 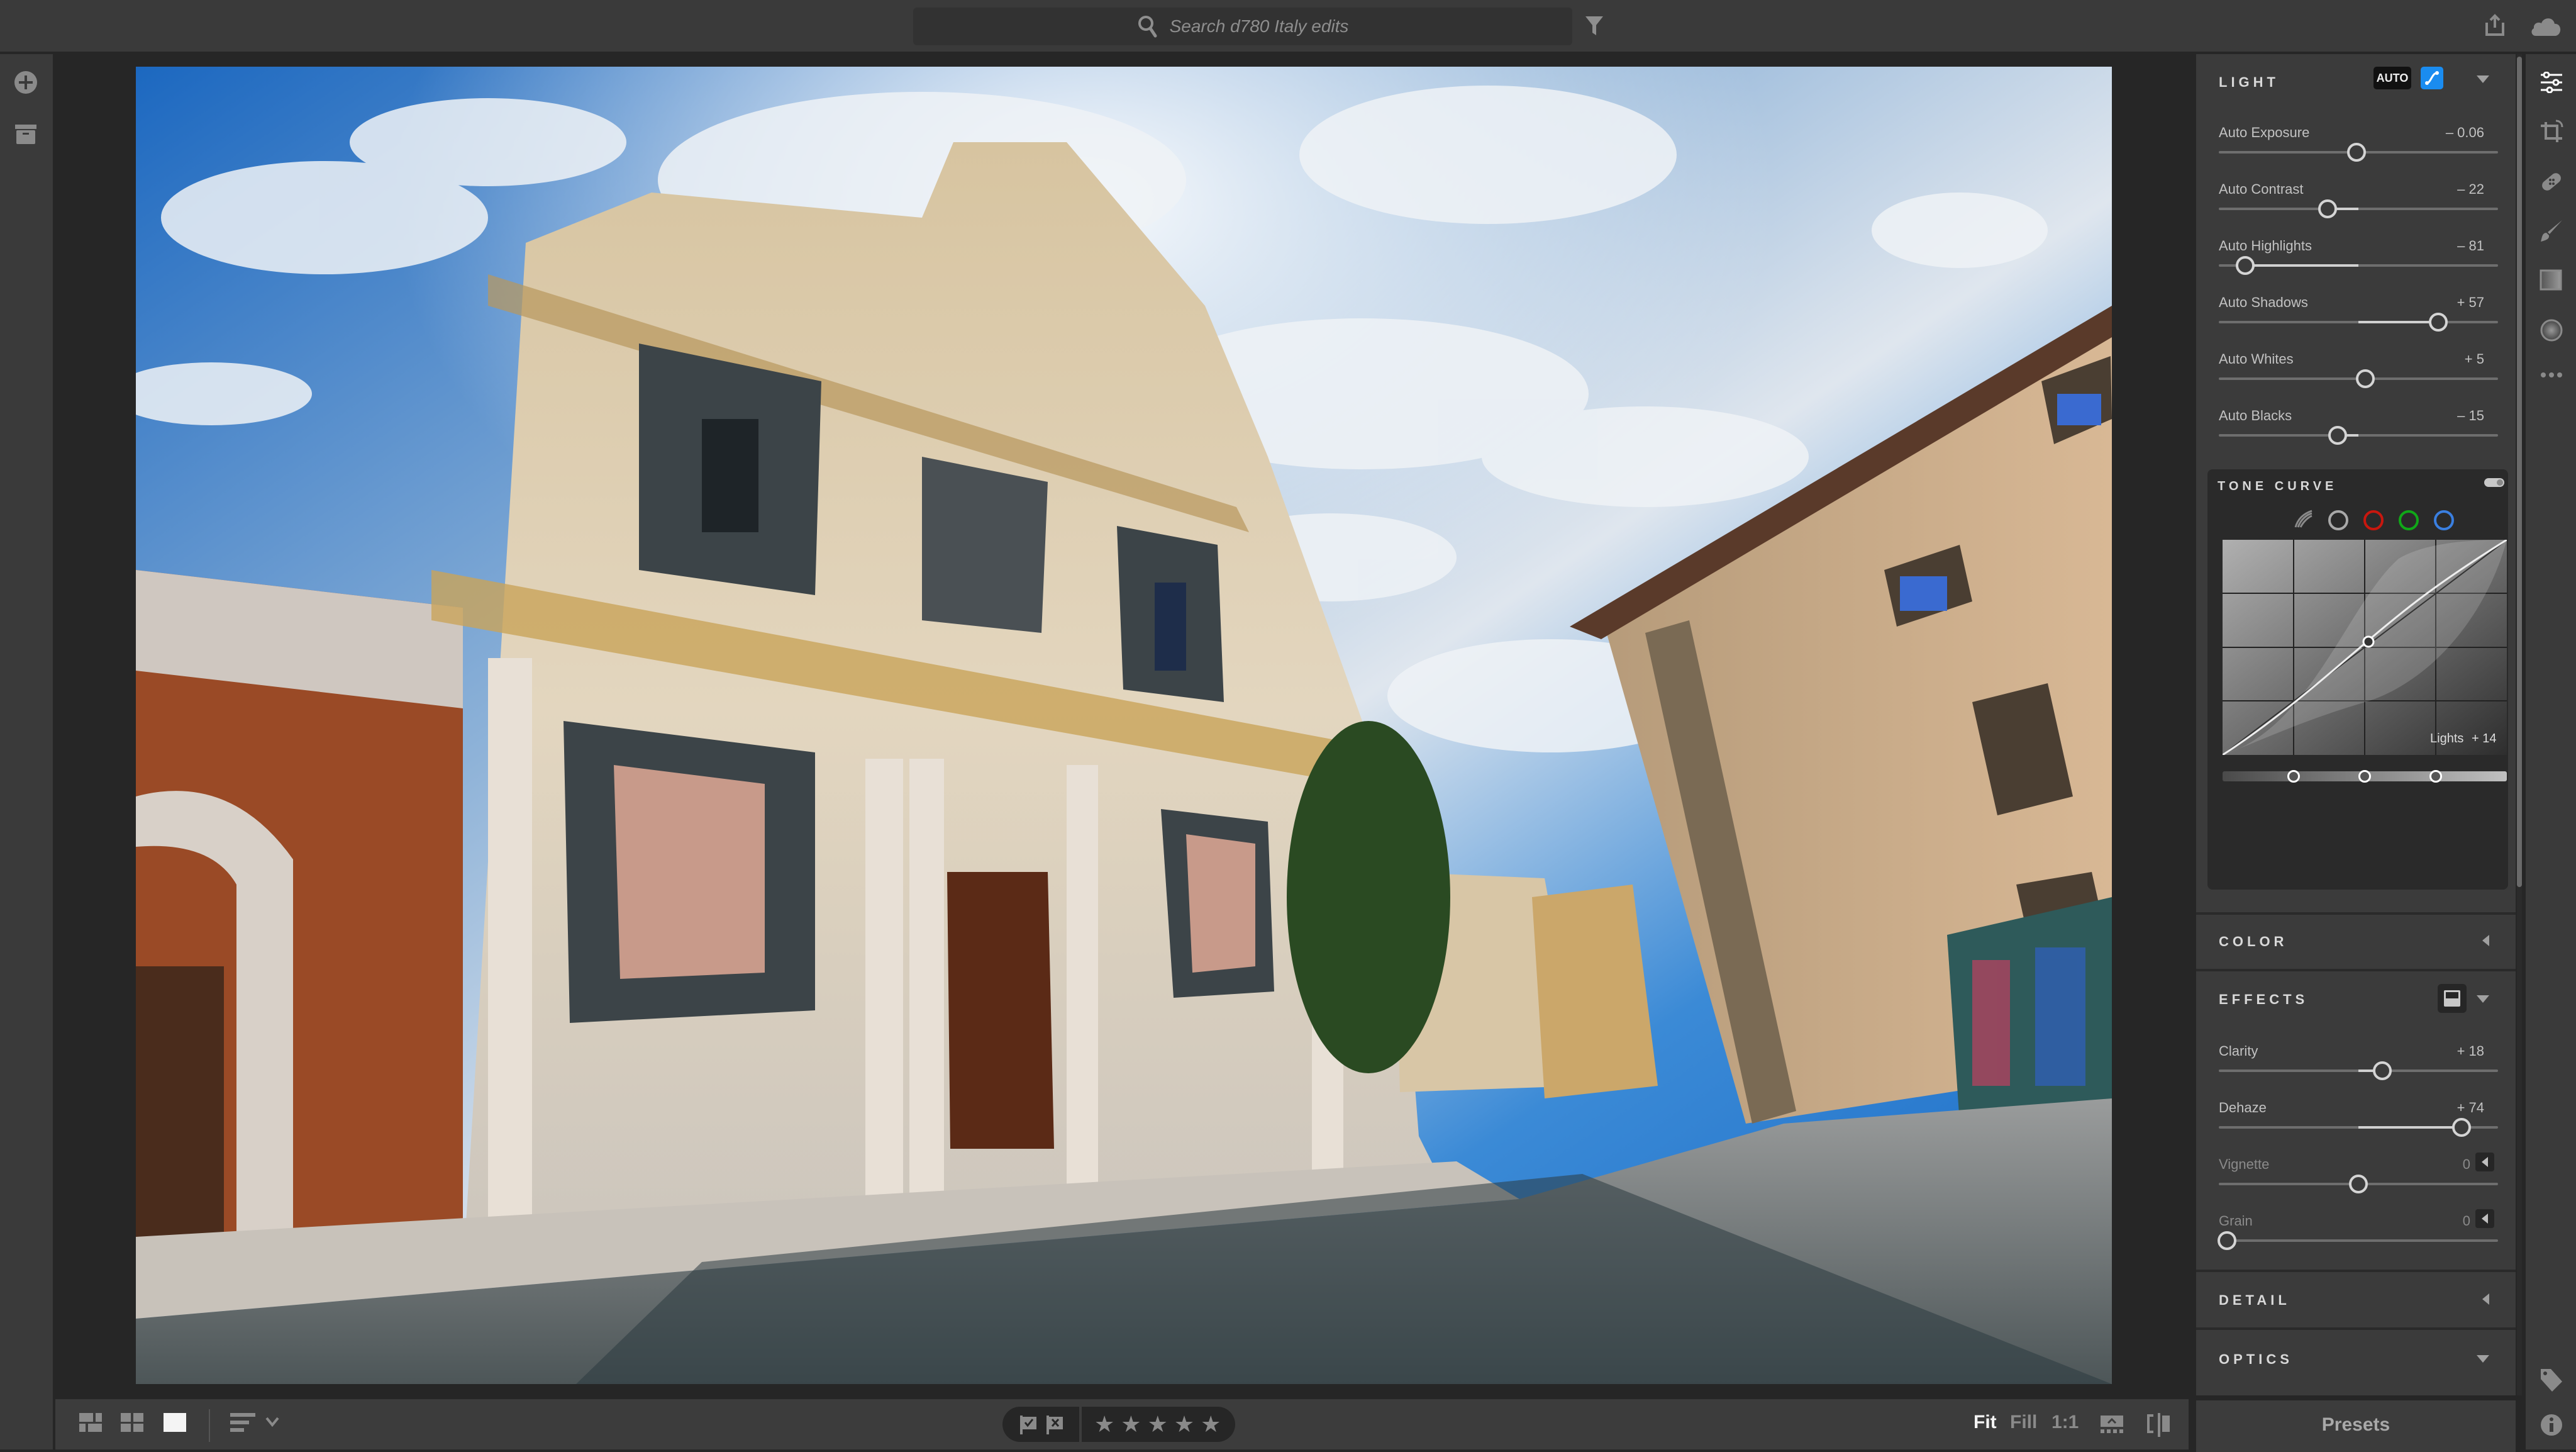 I want to click on slider-label: Grain, so click(x=2236, y=1221).